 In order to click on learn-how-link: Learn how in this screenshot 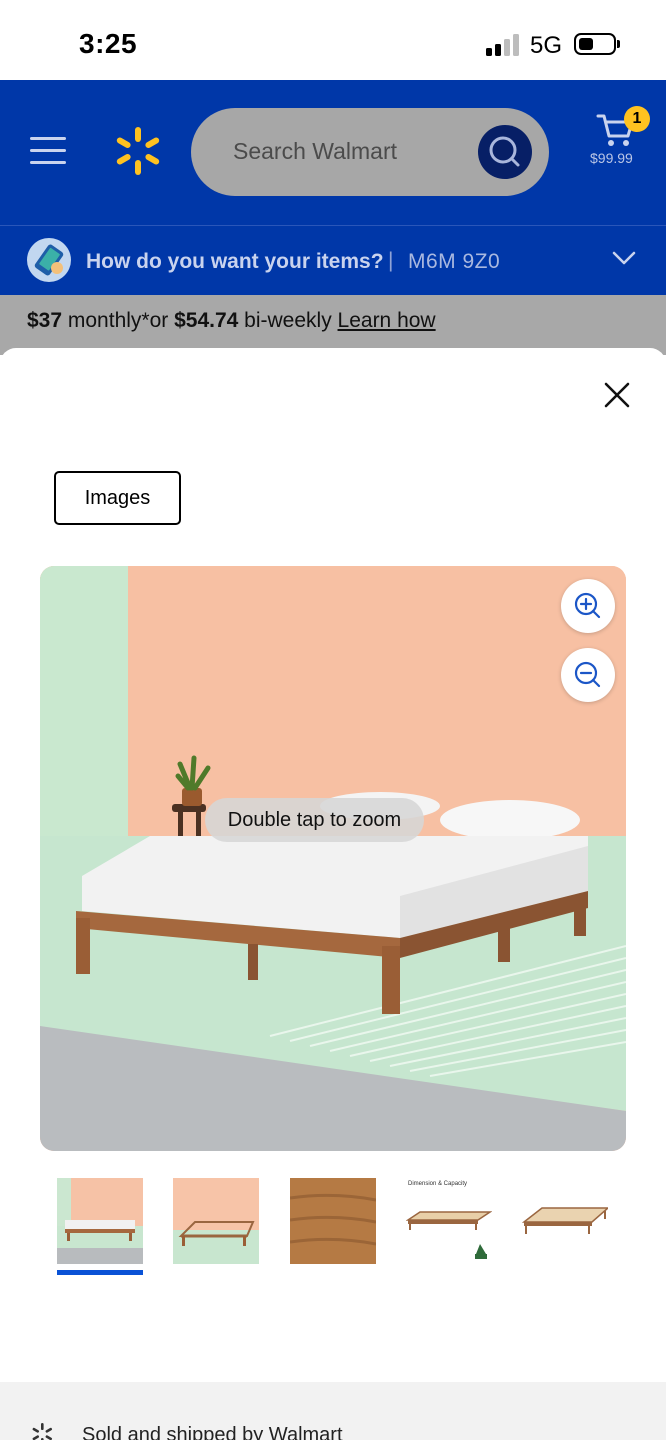, I will do `click(387, 320)`.